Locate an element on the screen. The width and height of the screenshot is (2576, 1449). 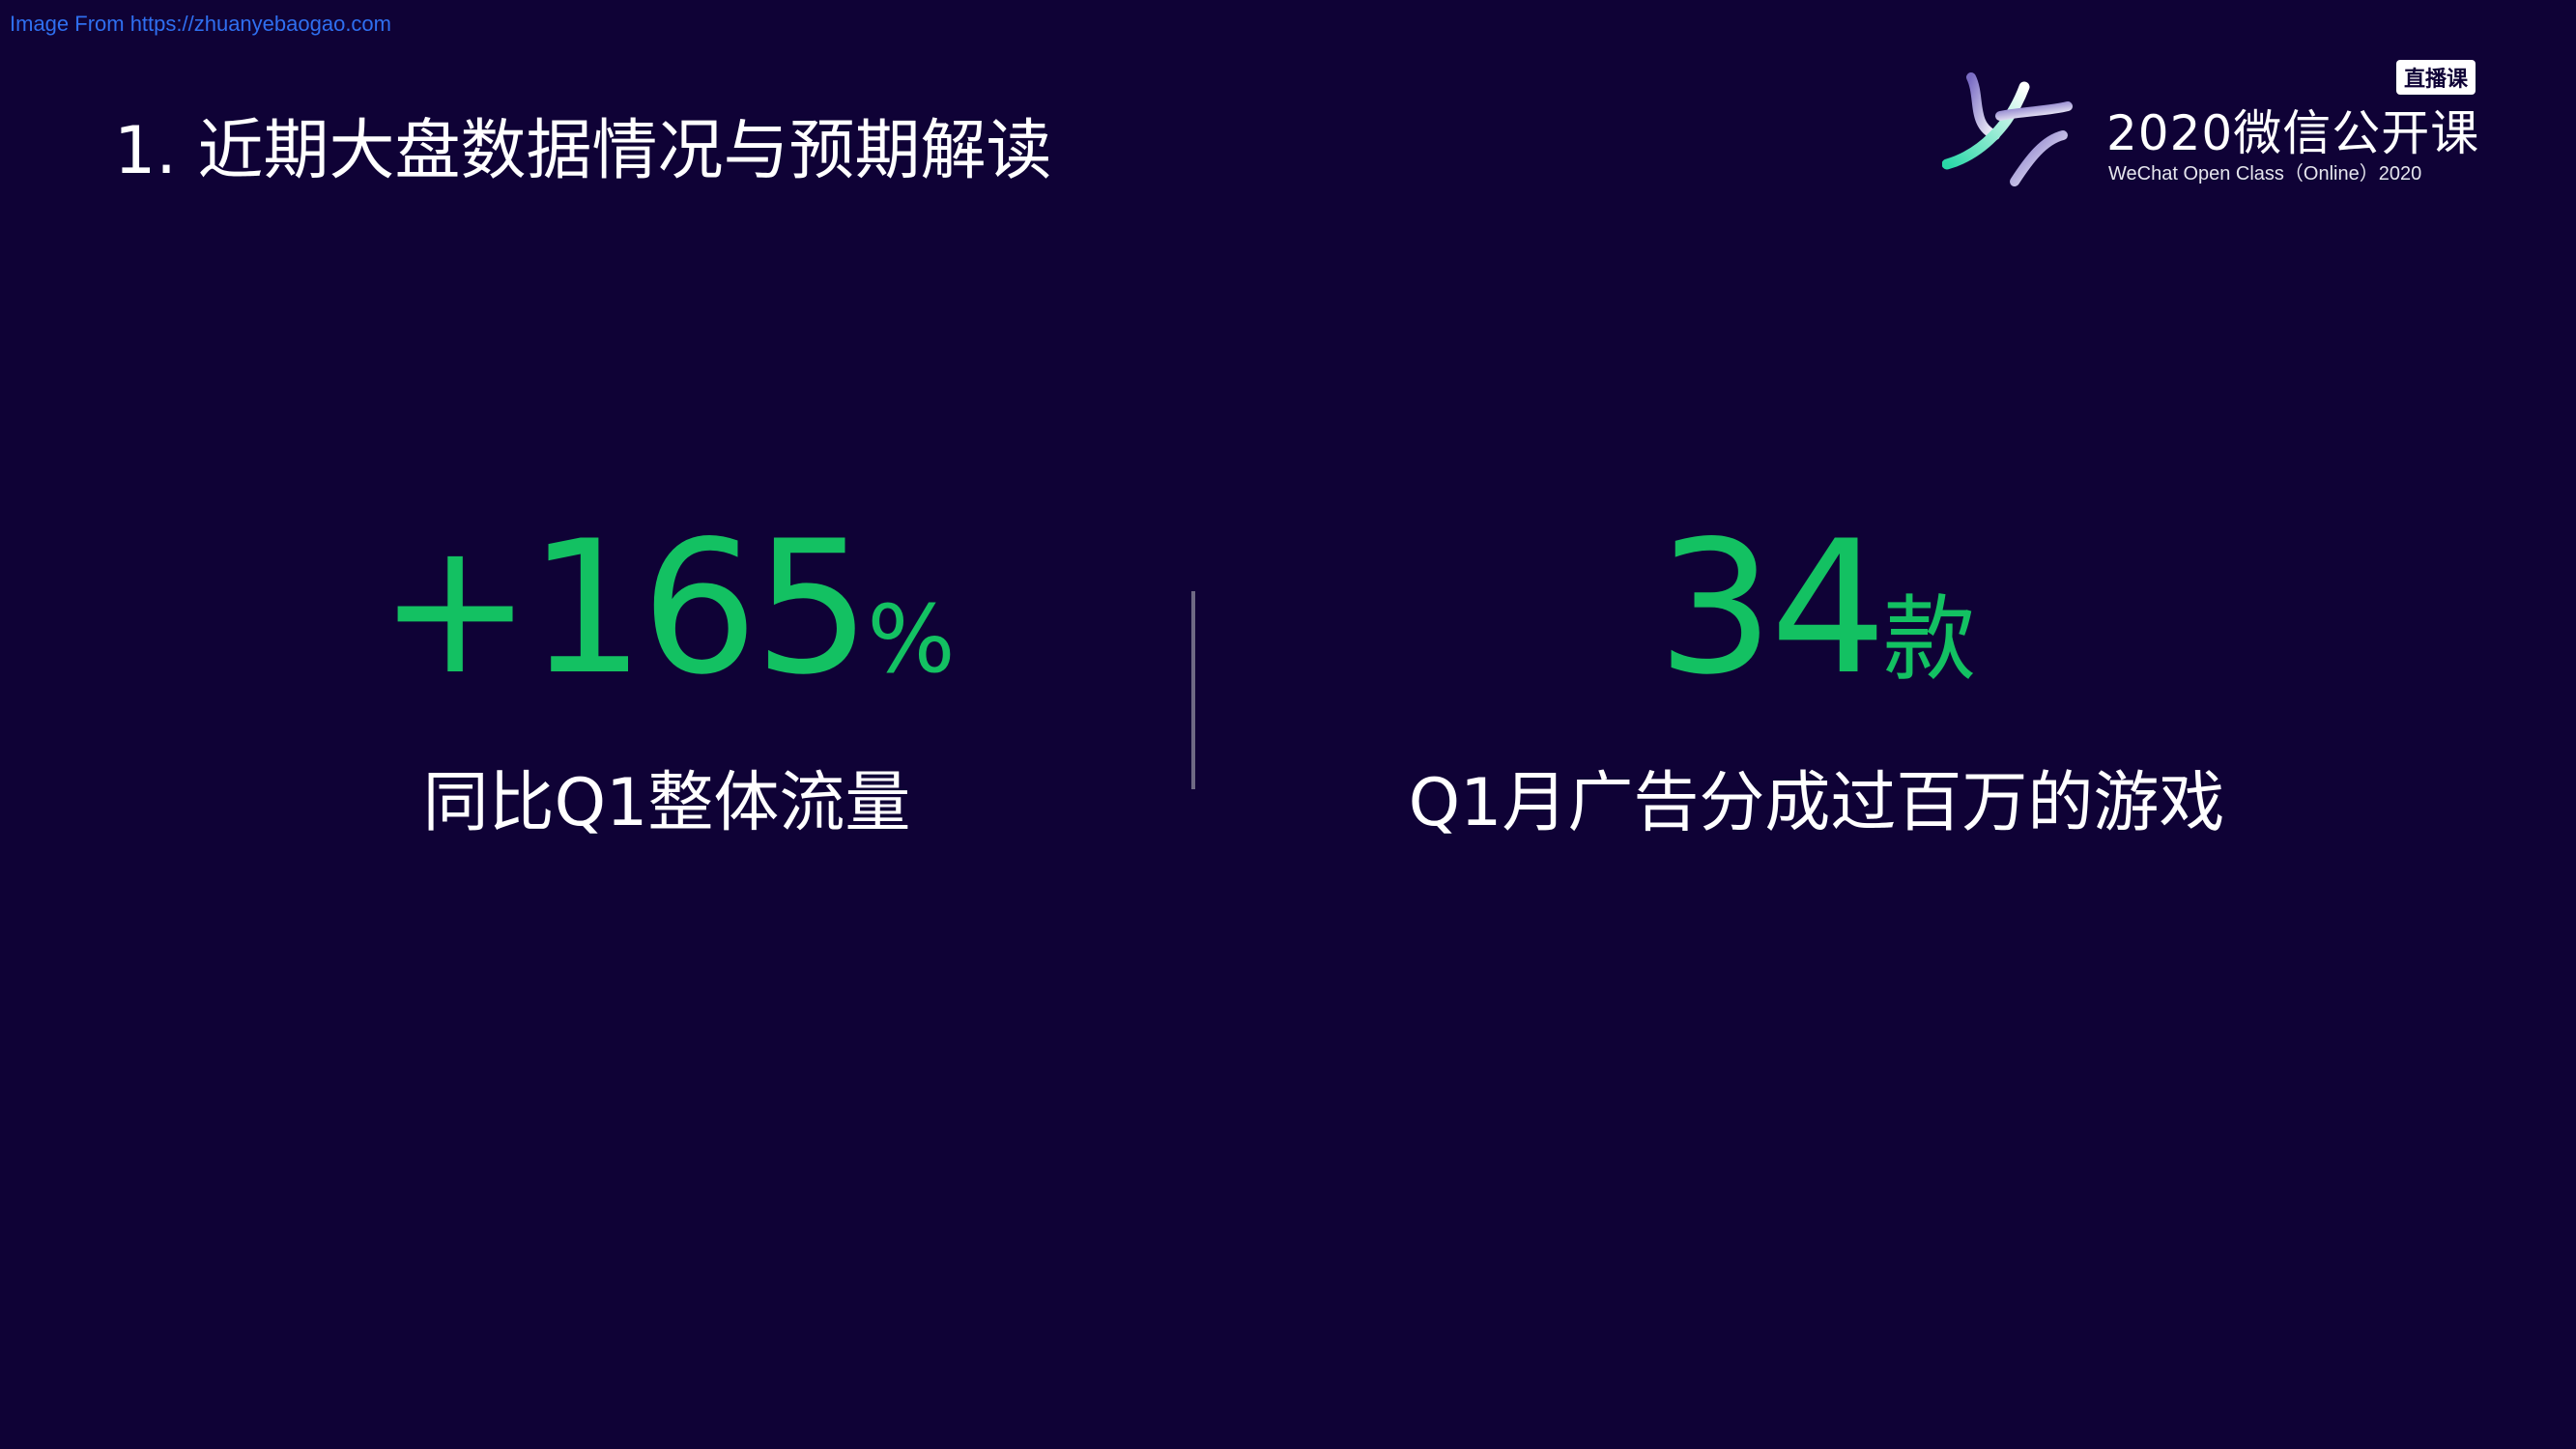
wechat-open-class-logo-icon is located at coordinates (2008, 129).